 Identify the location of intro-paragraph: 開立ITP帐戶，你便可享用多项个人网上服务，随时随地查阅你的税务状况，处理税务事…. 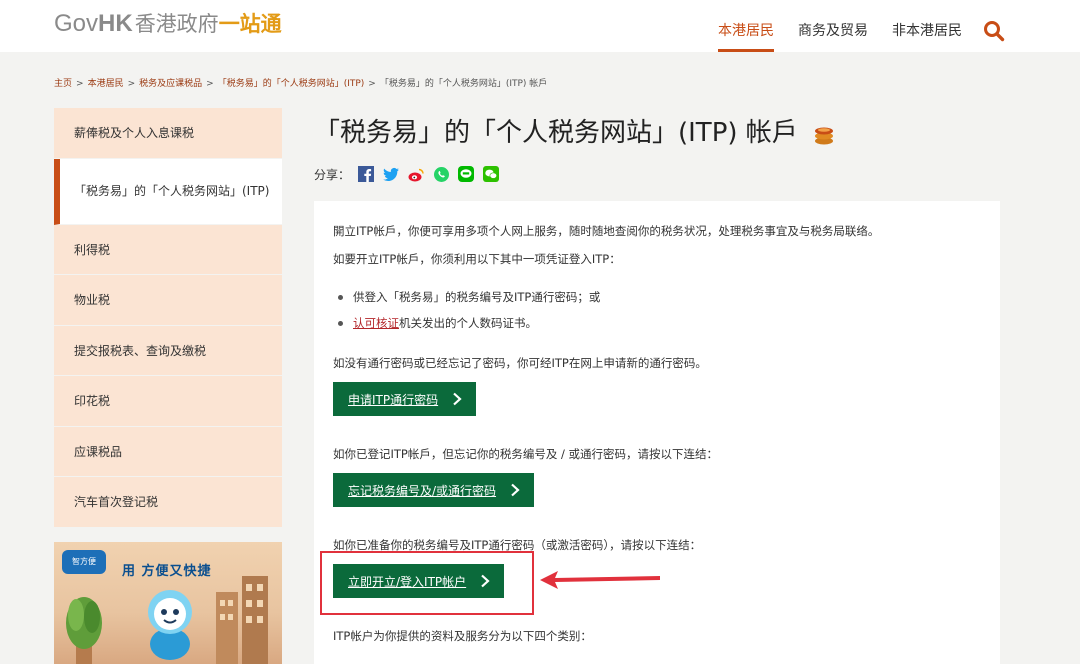
(606, 231).